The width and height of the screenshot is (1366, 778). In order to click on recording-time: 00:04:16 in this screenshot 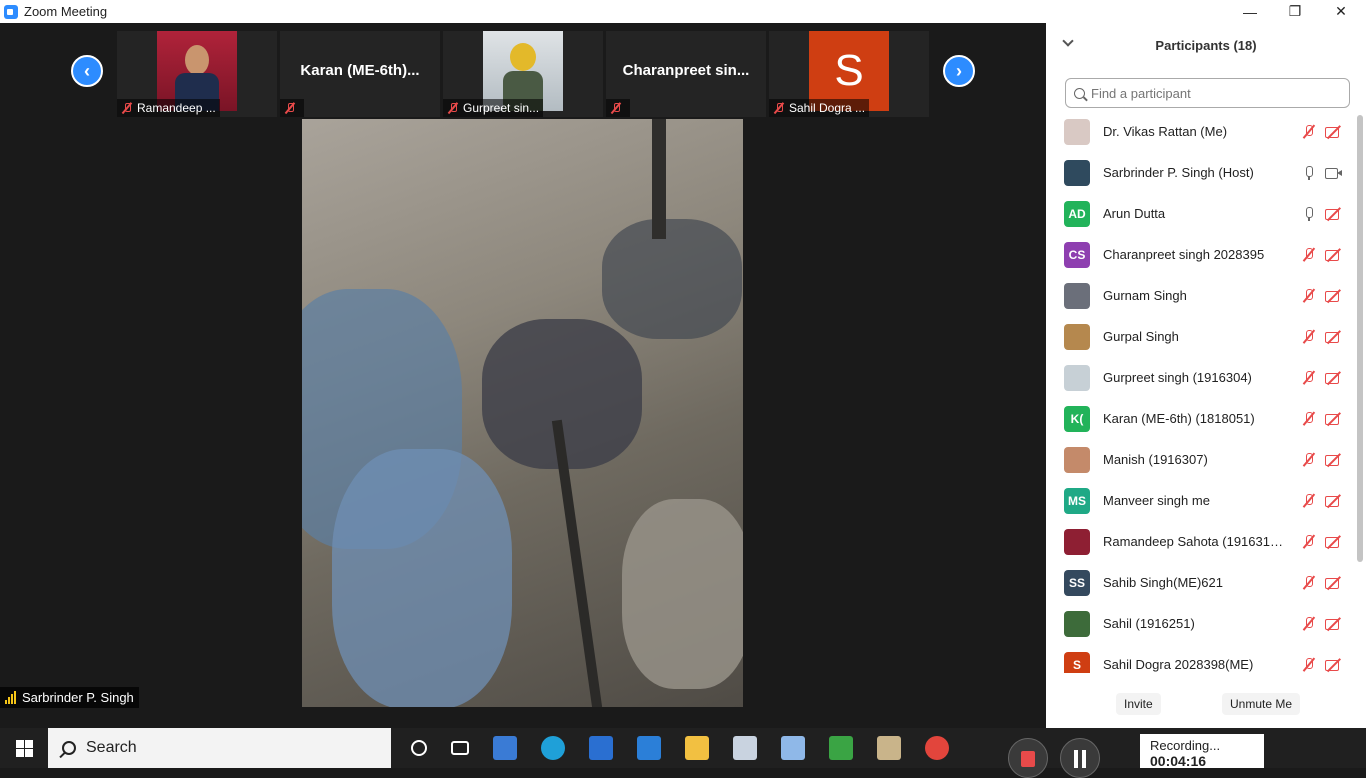, I will do `click(1178, 760)`.